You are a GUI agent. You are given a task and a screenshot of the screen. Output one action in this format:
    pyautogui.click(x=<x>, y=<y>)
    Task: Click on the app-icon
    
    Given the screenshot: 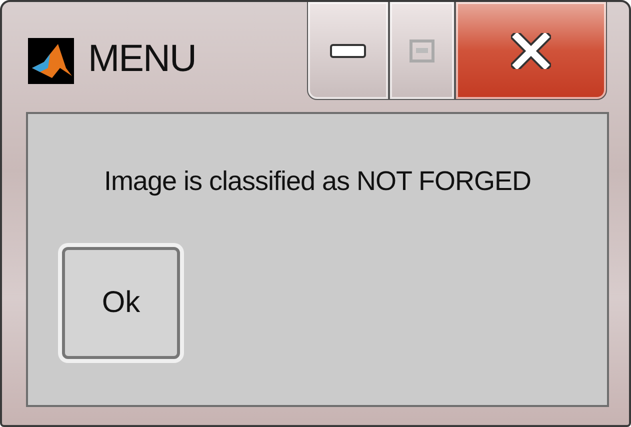 What is the action you would take?
    pyautogui.click(x=51, y=61)
    